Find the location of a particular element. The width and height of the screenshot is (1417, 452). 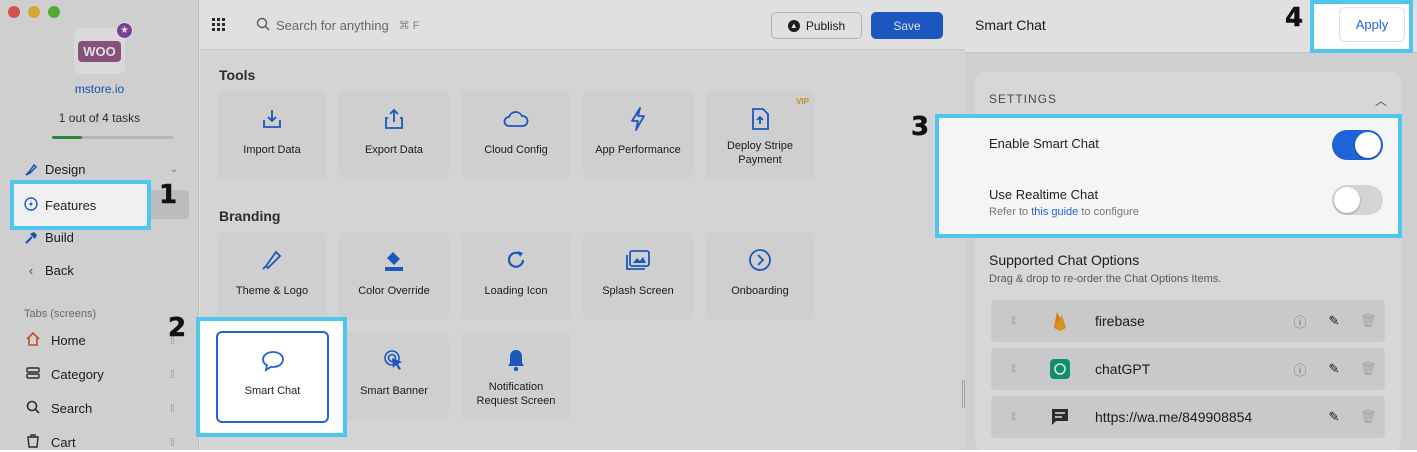

highlight-features-label: Features is located at coordinates (71, 205).